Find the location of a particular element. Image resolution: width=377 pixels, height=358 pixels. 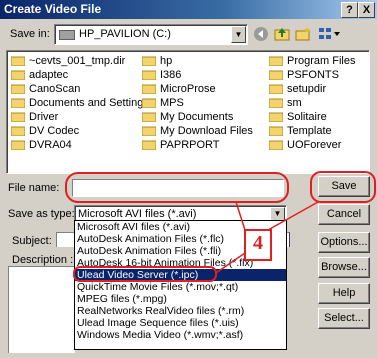

folder-item: Solitaire is located at coordinates (311, 117).